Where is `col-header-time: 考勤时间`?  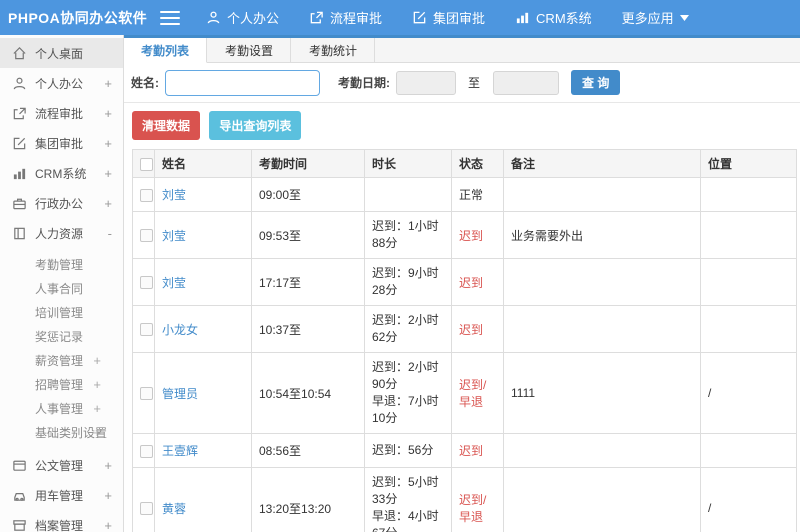
col-header-time: 考勤时间 is located at coordinates (308, 163).